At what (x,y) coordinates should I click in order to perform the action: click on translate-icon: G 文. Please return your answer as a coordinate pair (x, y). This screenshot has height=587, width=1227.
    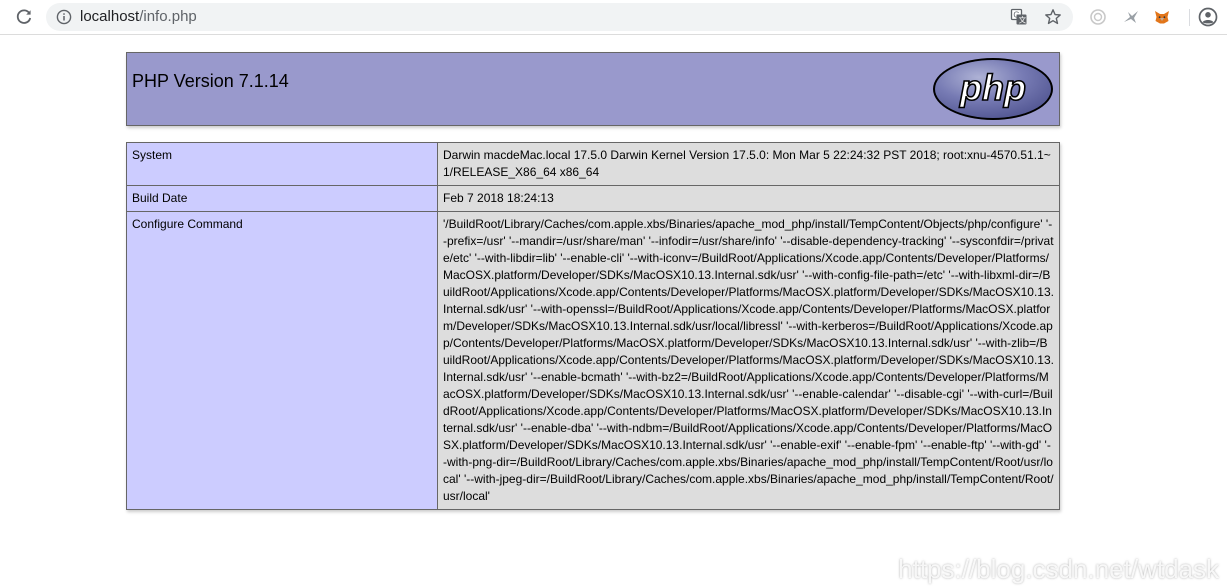
    Looking at the image, I should click on (1019, 17).